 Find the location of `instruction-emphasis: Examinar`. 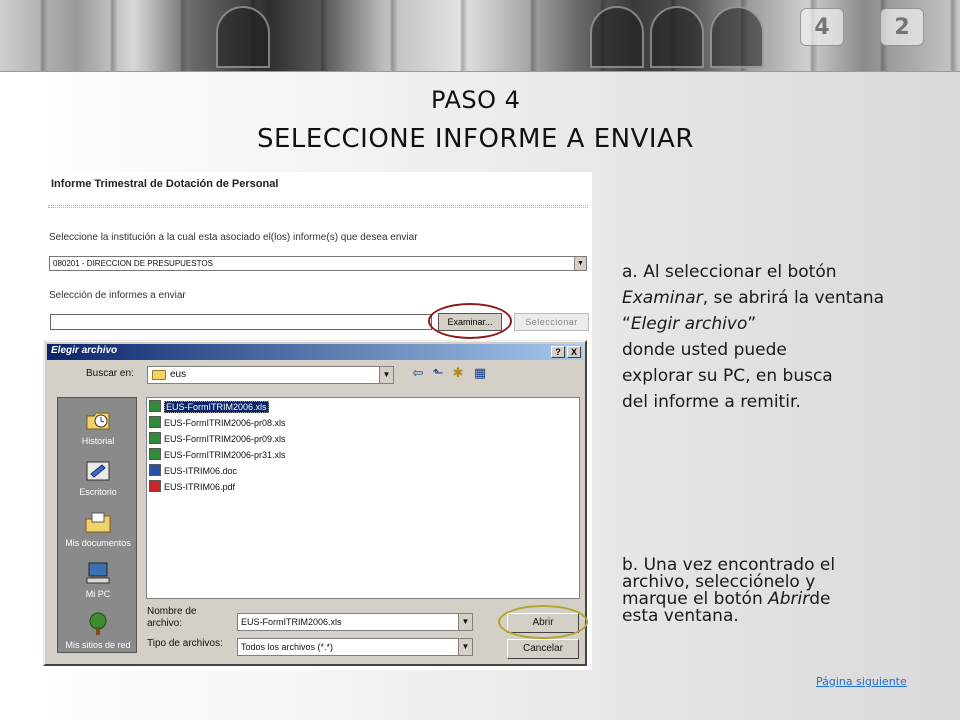

instruction-emphasis: Examinar is located at coordinates (662, 298).